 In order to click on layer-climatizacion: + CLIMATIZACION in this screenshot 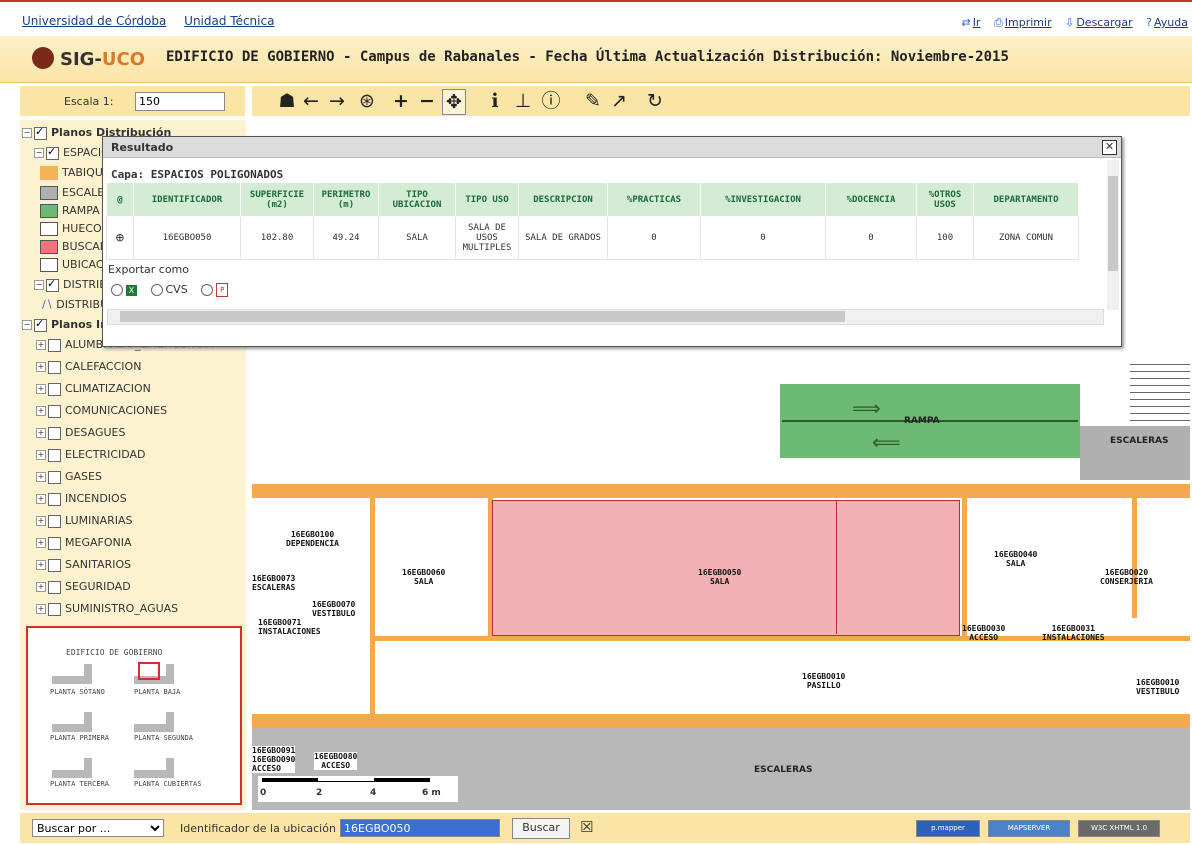, I will do `click(93, 392)`.